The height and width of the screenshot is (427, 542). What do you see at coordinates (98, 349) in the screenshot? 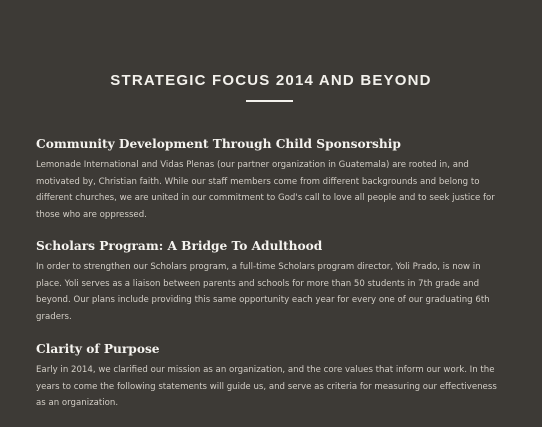
I see `section-heading: Clarity of Purpose` at bounding box center [98, 349].